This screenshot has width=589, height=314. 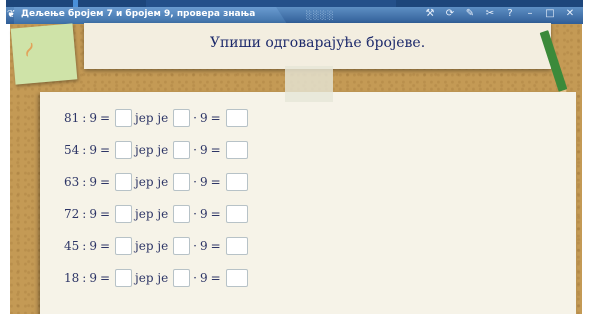 What do you see at coordinates (309, 84) in the screenshot?
I see `tape` at bounding box center [309, 84].